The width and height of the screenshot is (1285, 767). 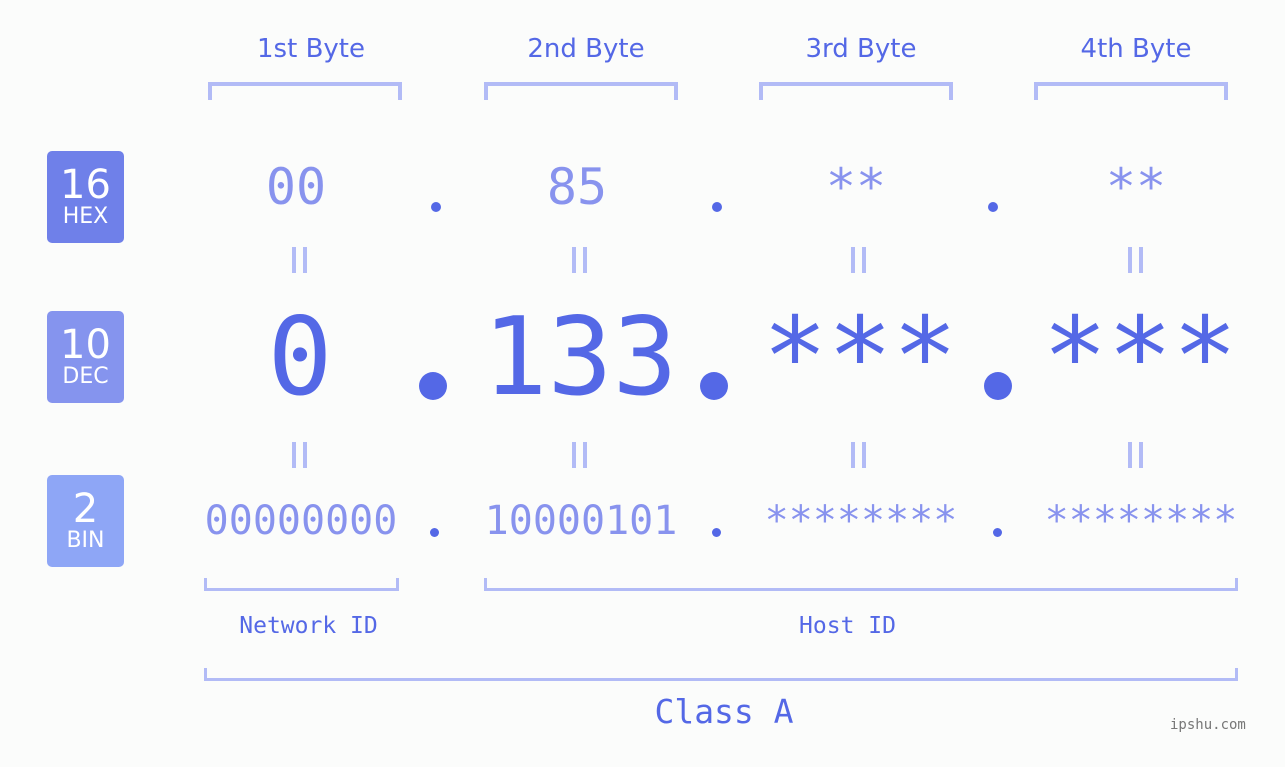 I want to click on network-id-label: Network ID, so click(x=308, y=626).